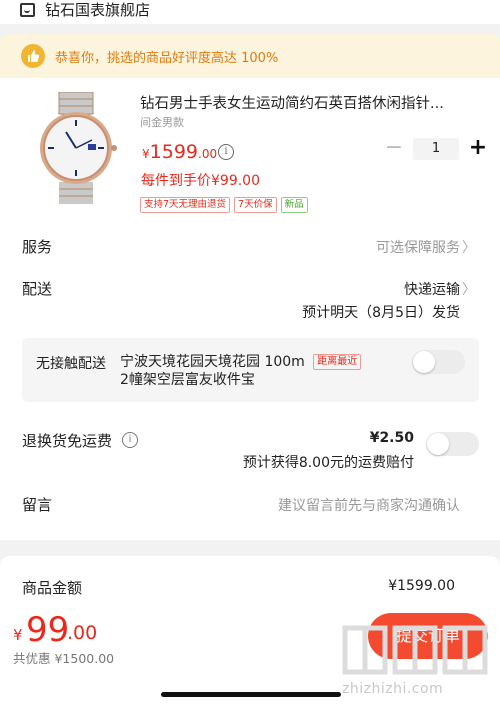  I want to click on product-price: ¥ 1599 .00, so click(179, 152).